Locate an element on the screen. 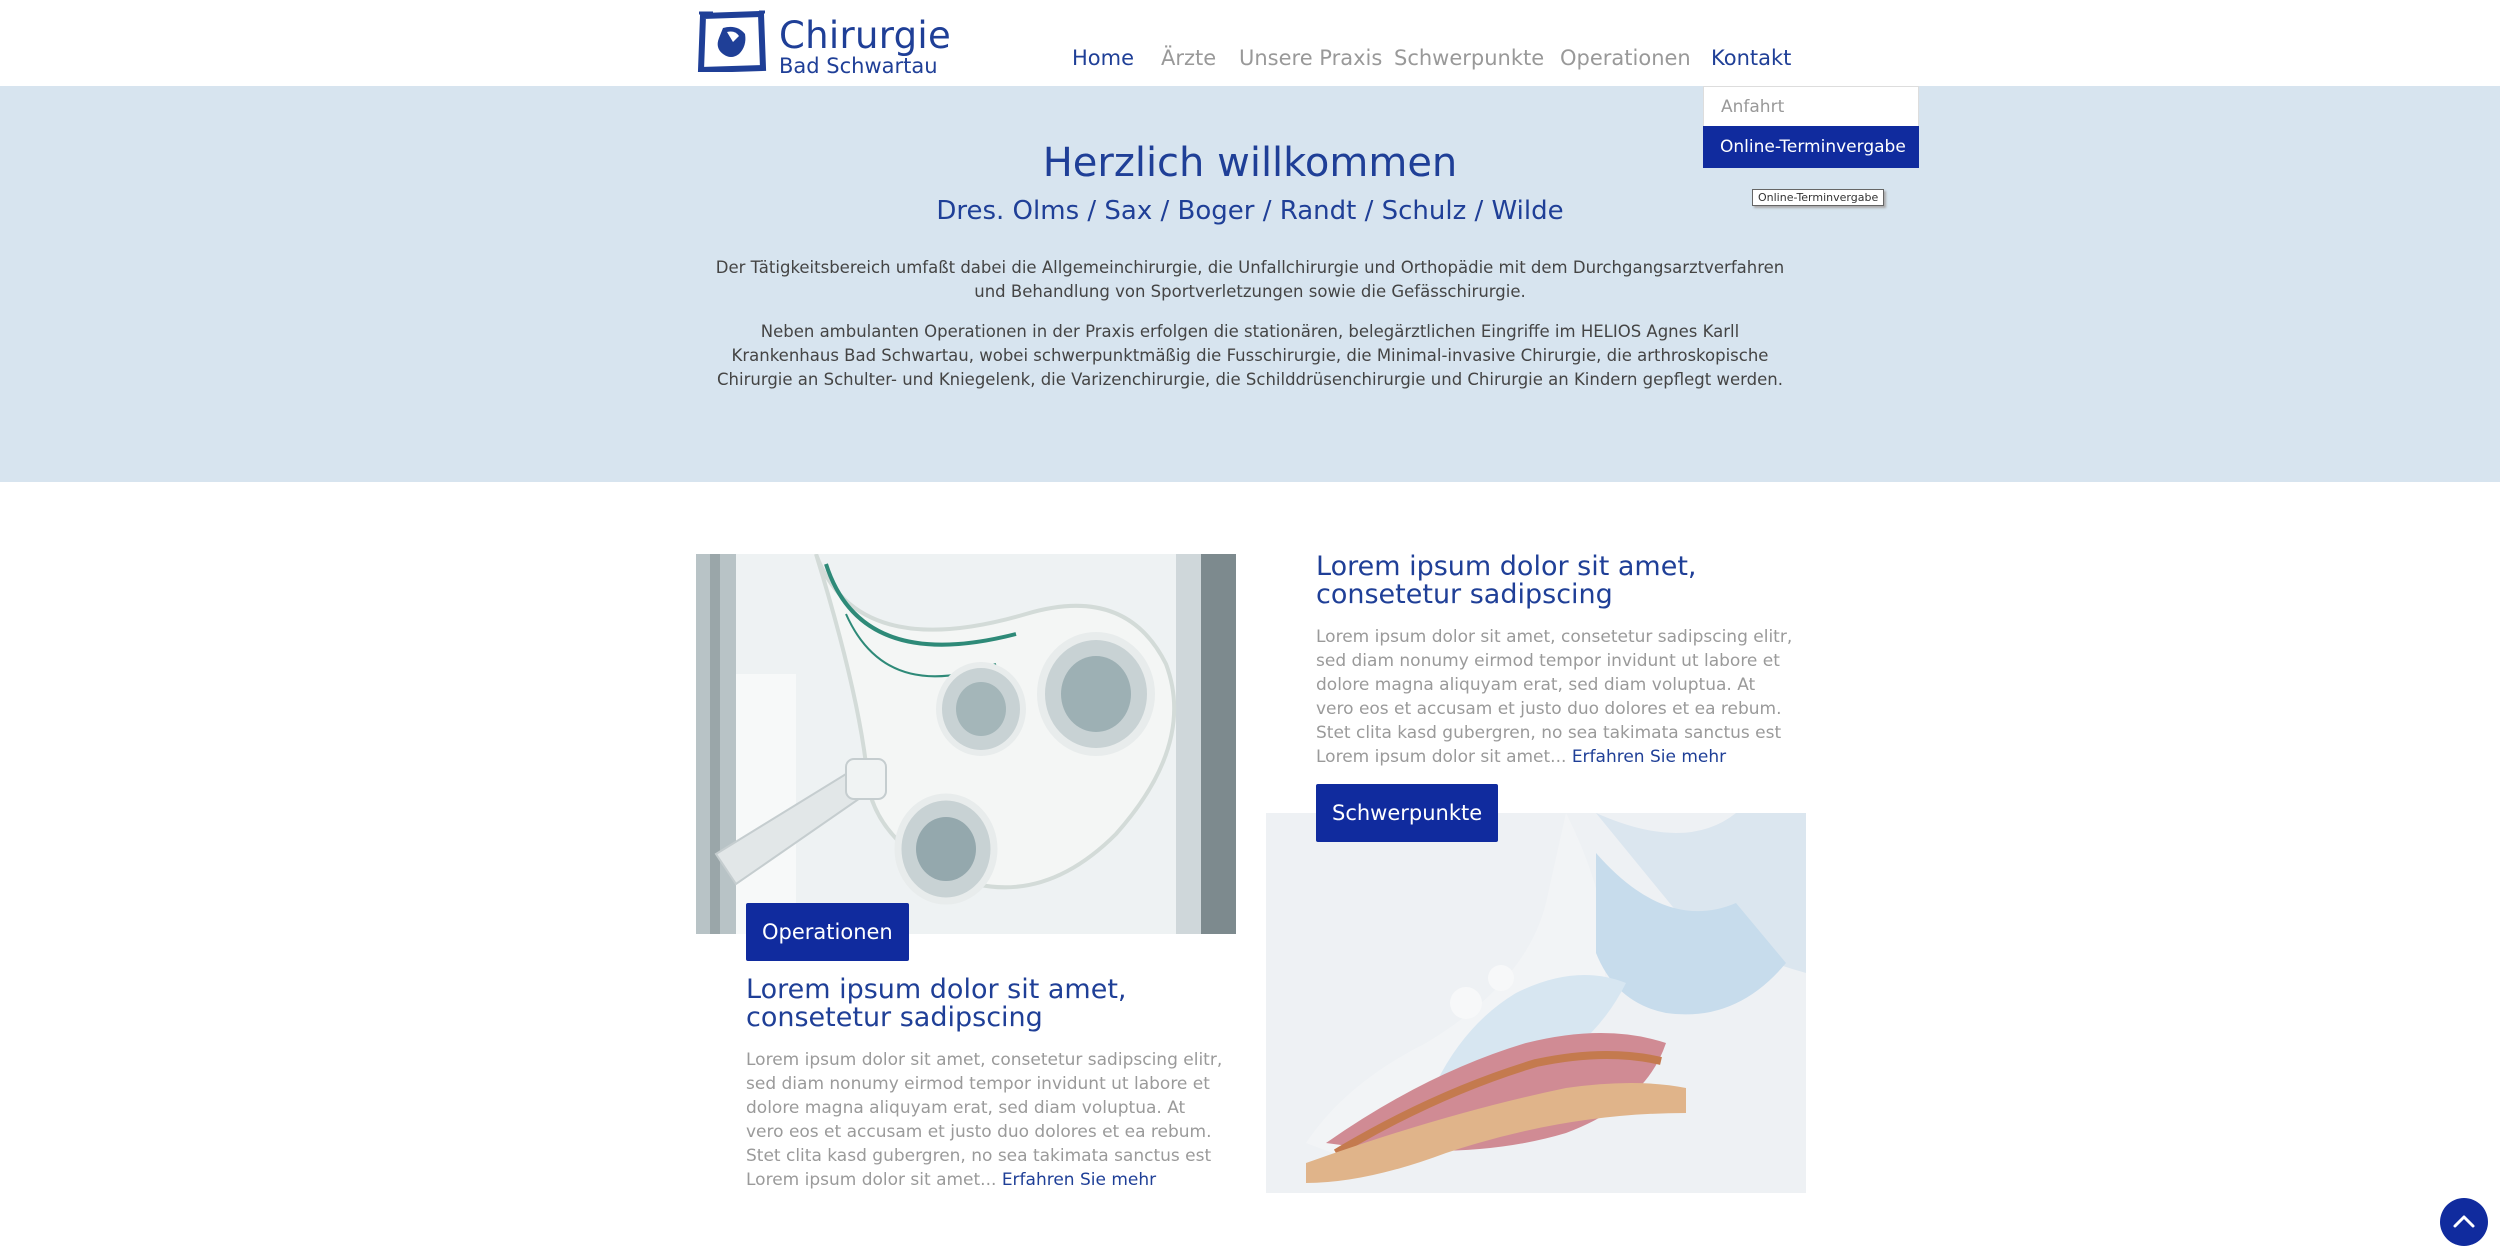 The width and height of the screenshot is (2500, 1249). dropdown-item-anfahrt: Anfahrt is located at coordinates (1811, 106).